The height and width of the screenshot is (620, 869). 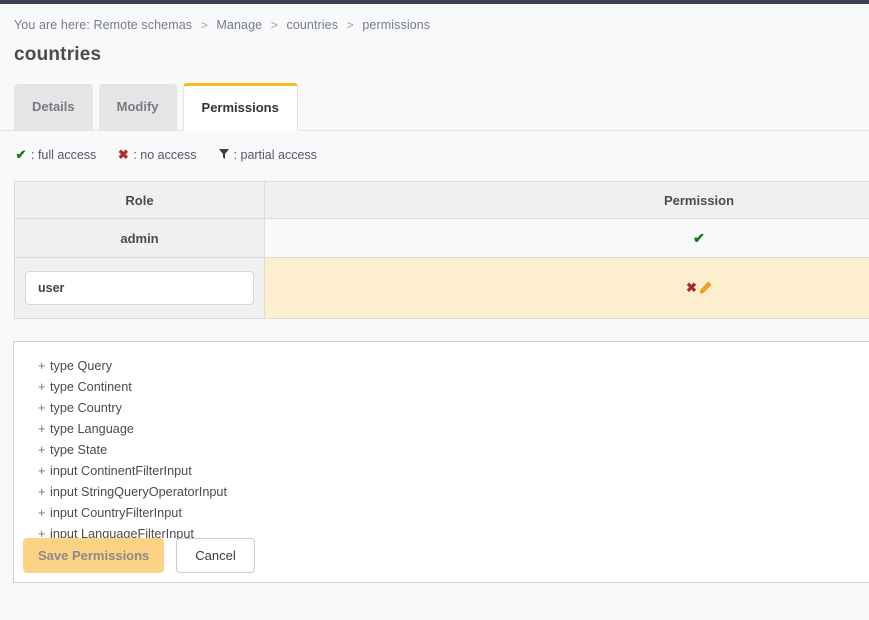 What do you see at coordinates (566, 238) in the screenshot?
I see `permission-cell-admin: ✔` at bounding box center [566, 238].